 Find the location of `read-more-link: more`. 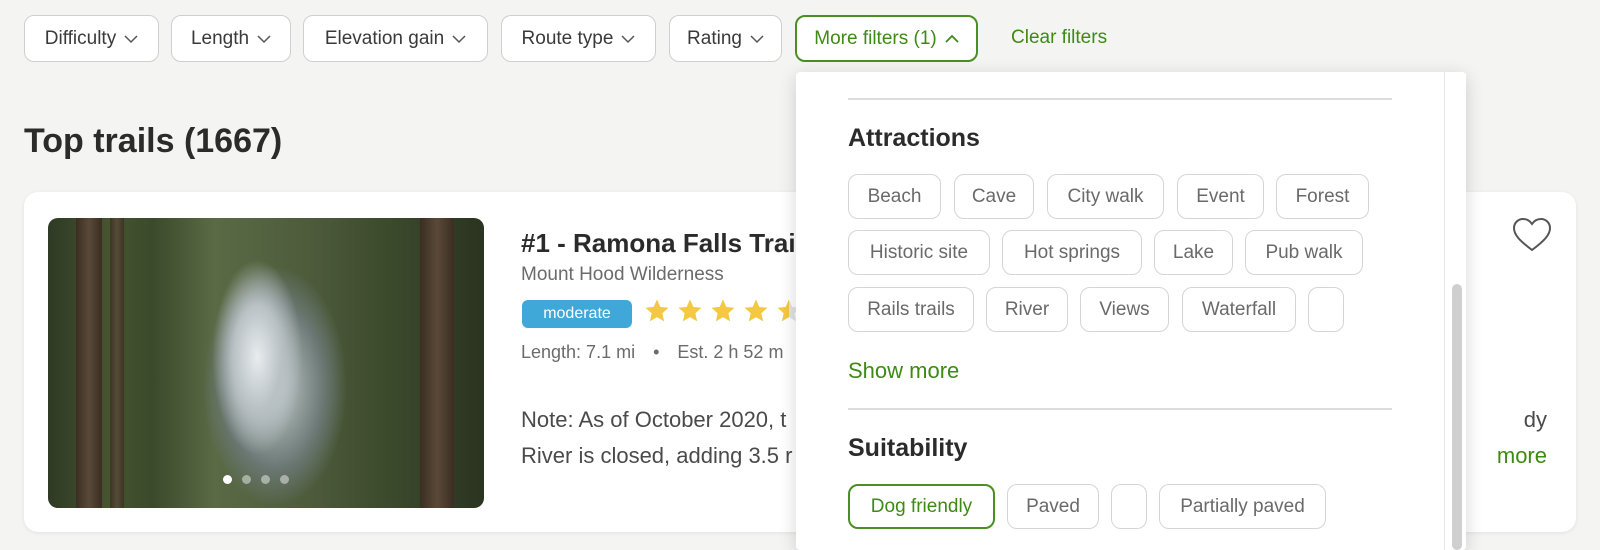

read-more-link: more is located at coordinates (1507, 456).